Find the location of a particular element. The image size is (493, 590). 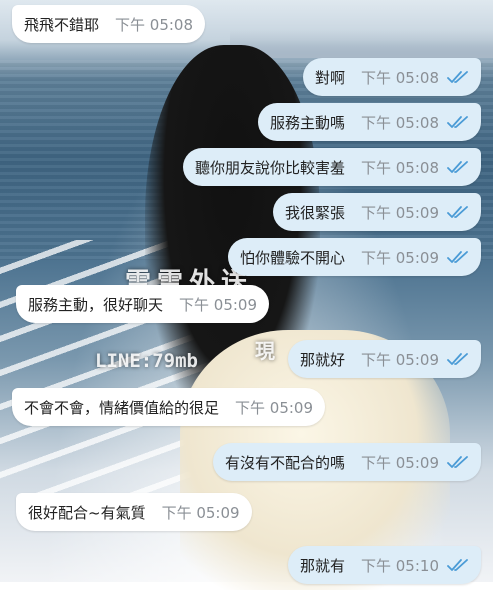

message-bubble-outgoing: 聽你朋友說你比較害羞 下午 05:08 is located at coordinates (331, 167).